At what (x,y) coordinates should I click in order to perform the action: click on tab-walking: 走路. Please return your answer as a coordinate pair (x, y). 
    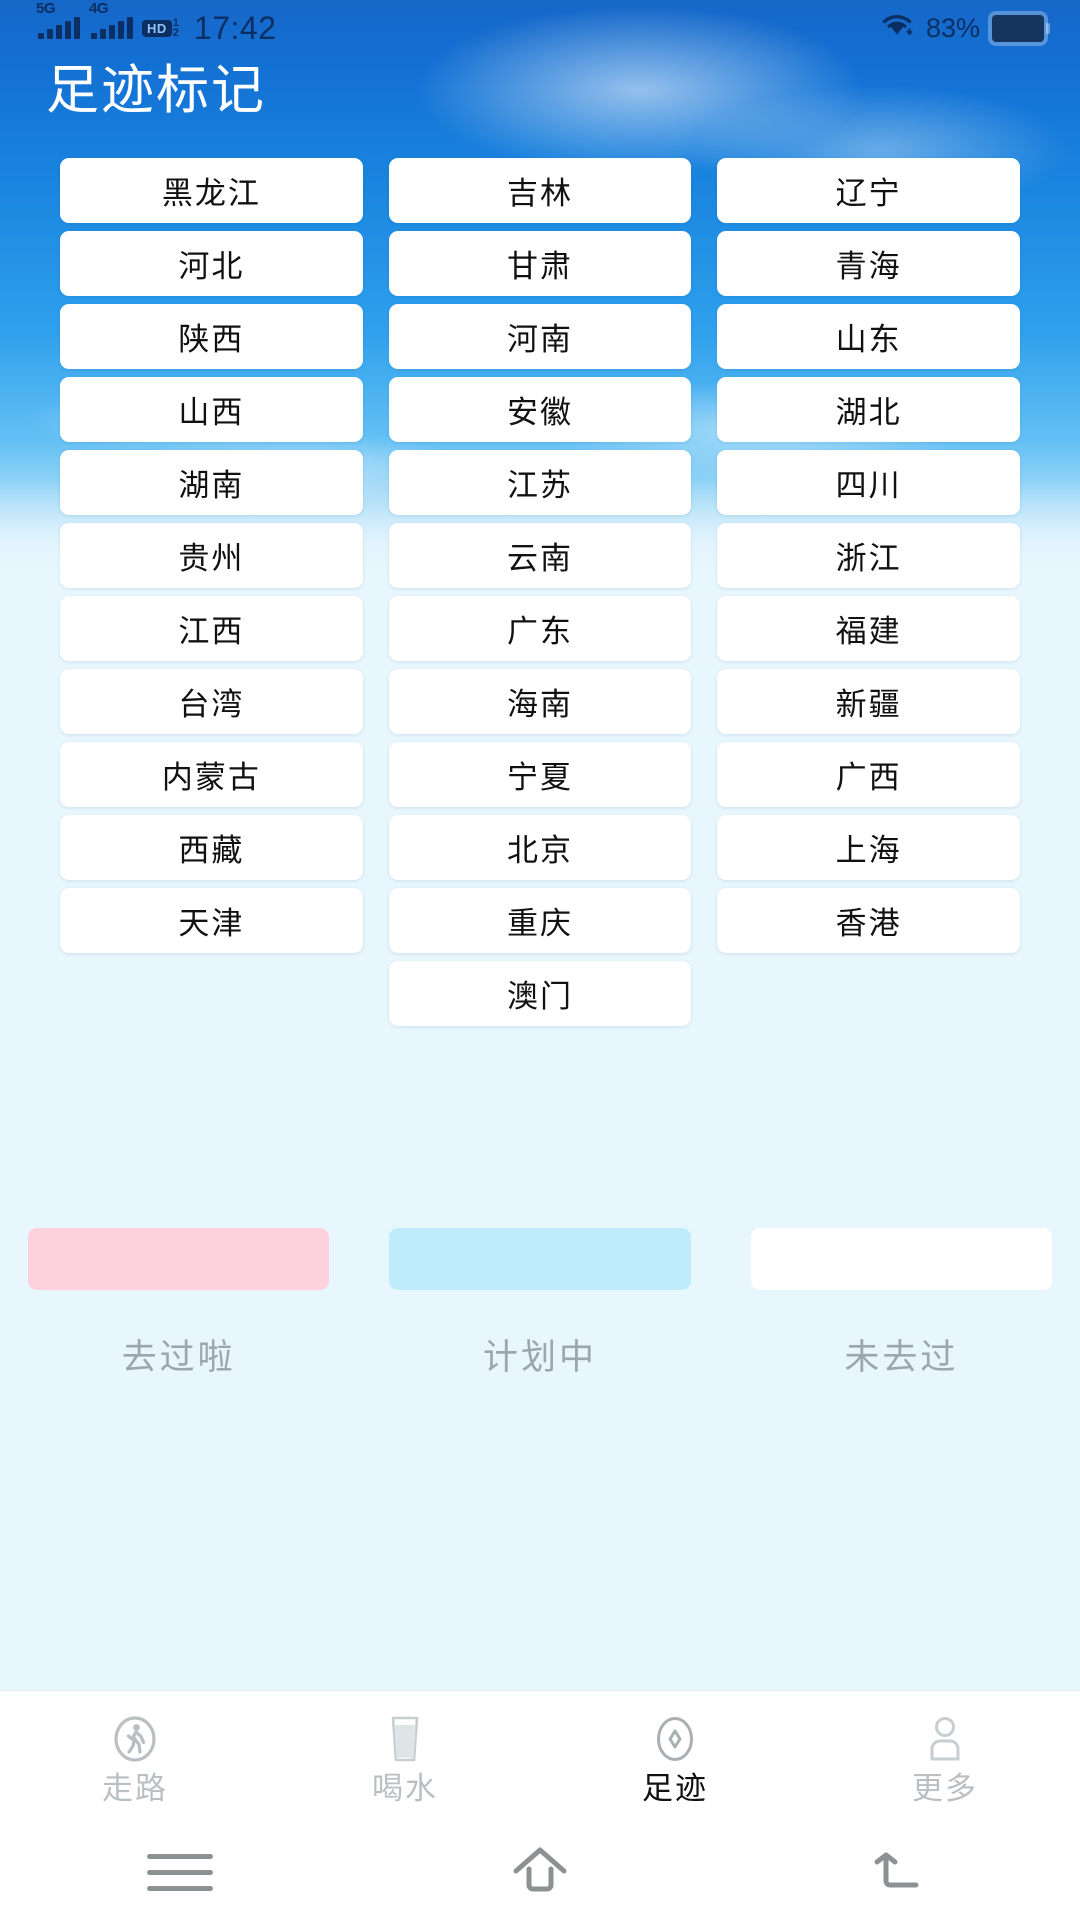
    Looking at the image, I should click on (135, 1758).